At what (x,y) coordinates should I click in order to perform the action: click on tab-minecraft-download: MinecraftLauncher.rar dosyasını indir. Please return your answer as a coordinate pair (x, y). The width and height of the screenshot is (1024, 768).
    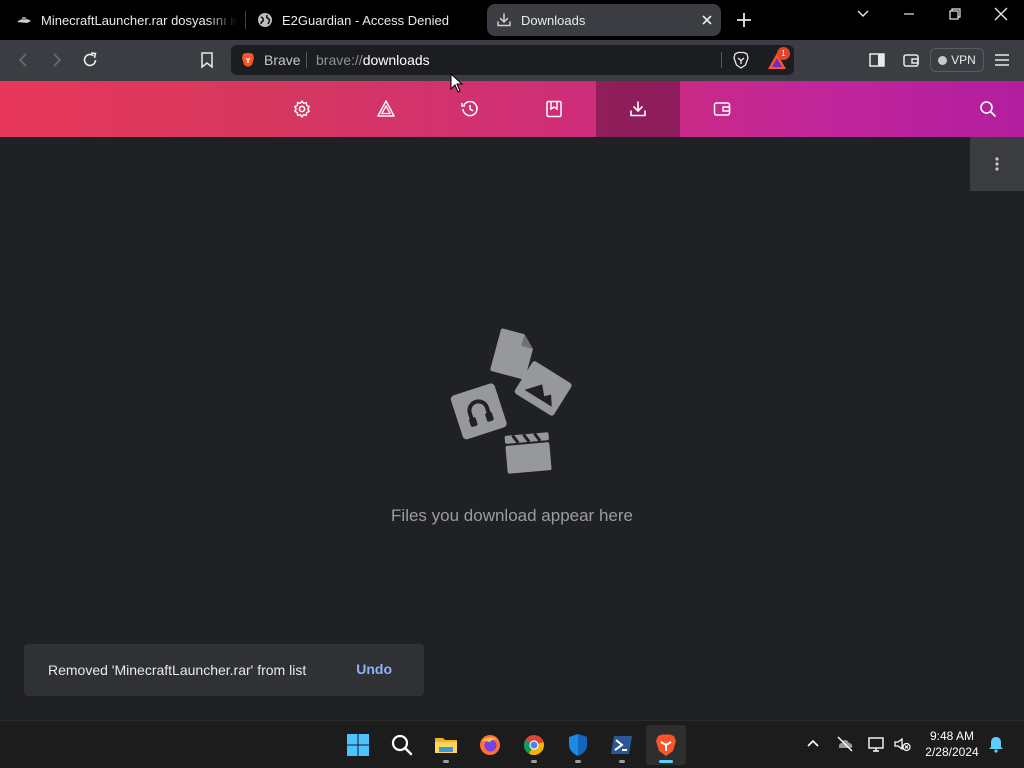
    Looking at the image, I should click on (127, 20).